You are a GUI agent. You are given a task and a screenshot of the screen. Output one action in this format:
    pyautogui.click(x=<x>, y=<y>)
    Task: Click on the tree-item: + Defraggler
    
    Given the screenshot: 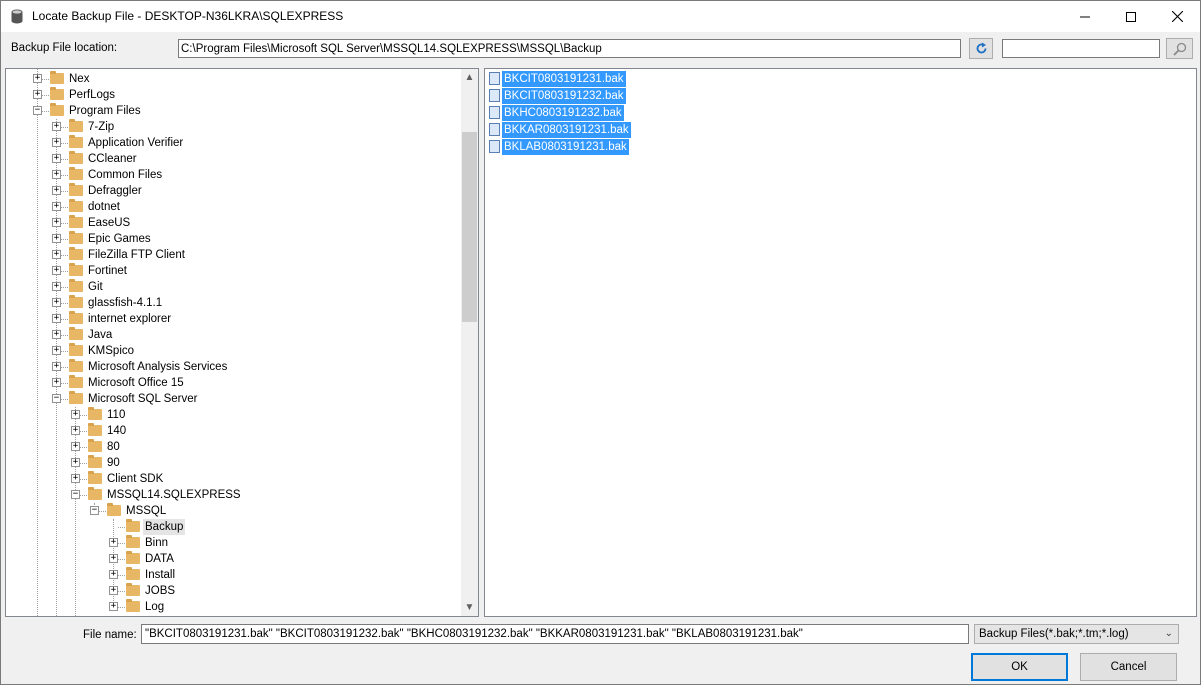 What is the action you would take?
    pyautogui.click(x=233, y=191)
    